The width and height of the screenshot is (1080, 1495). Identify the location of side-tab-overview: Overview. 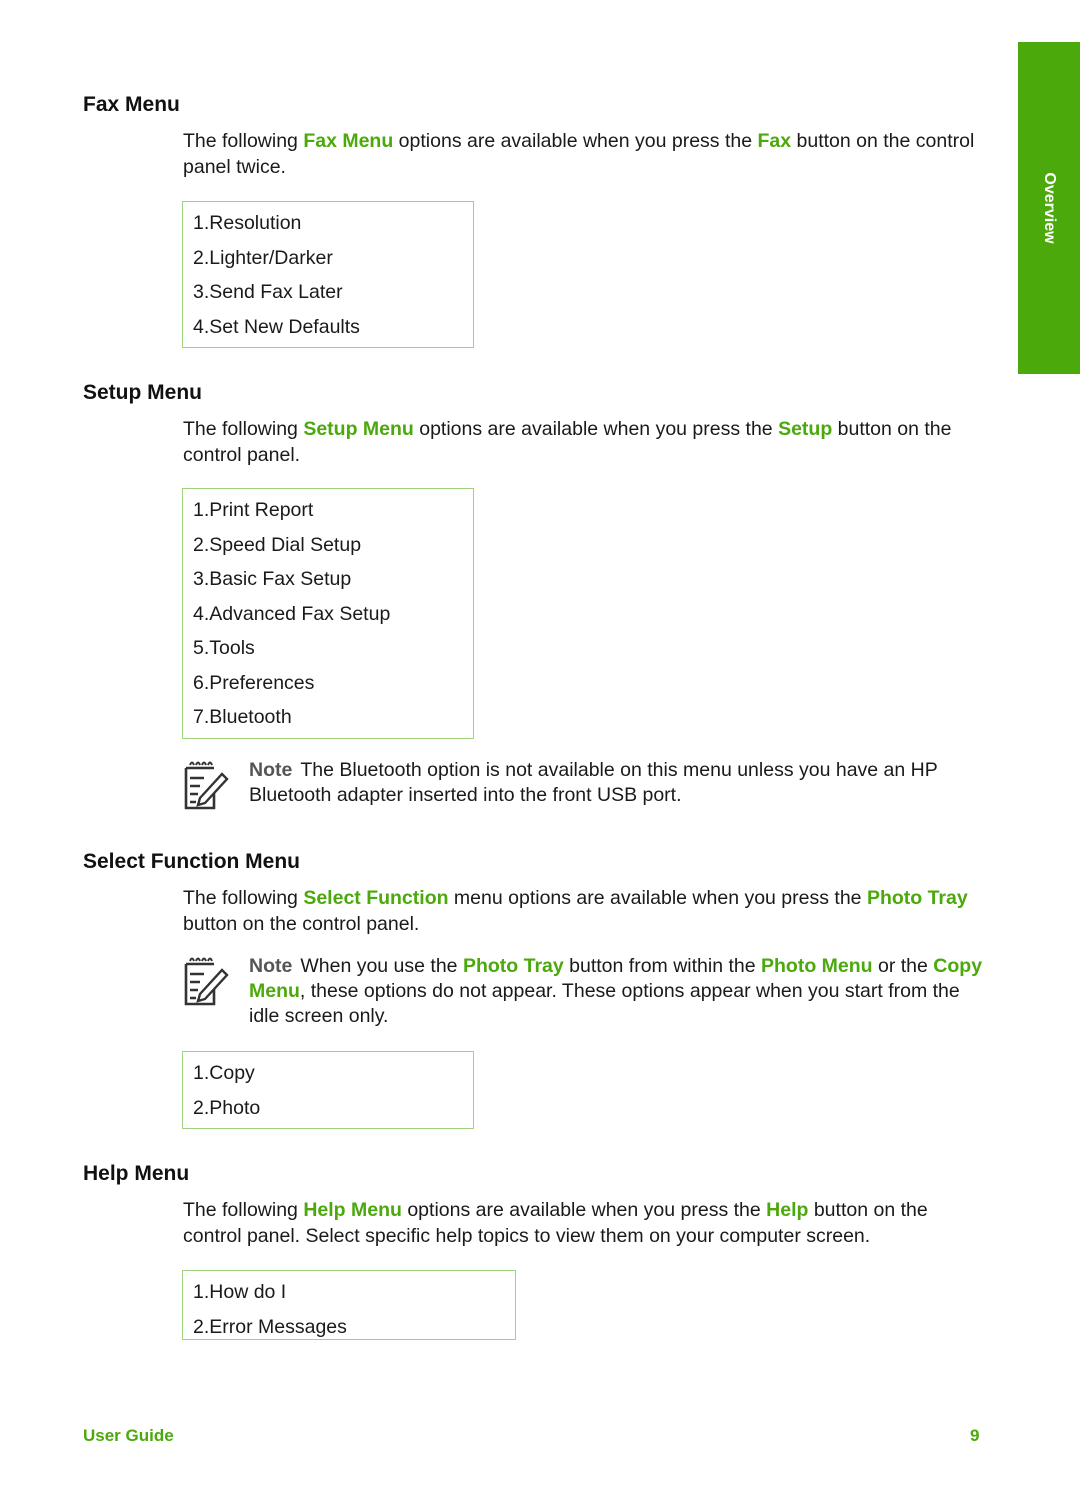
(1049, 208).